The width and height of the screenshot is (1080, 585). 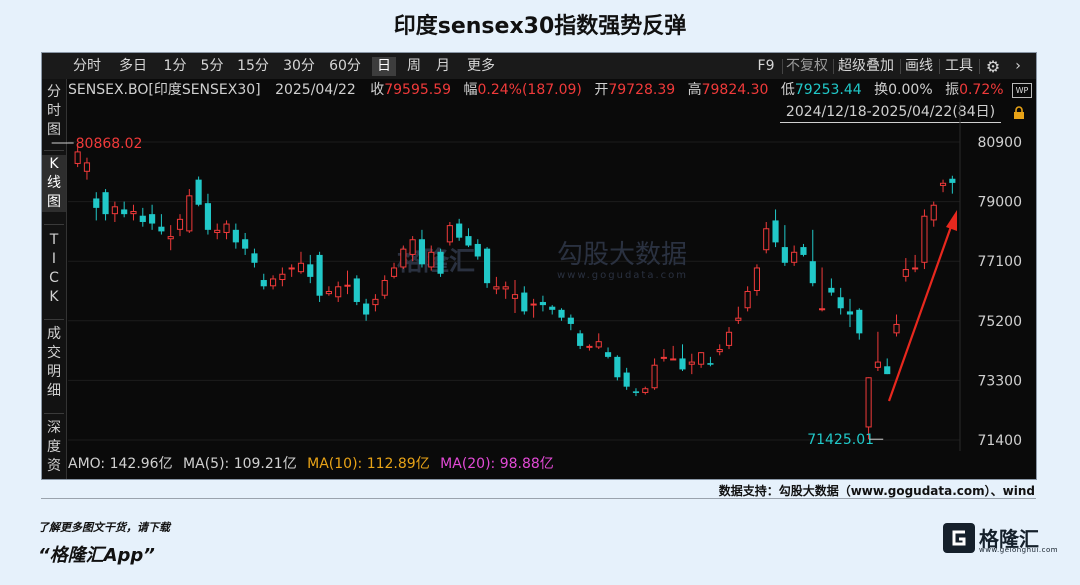 What do you see at coordinates (766, 66) in the screenshot?
I see `f9-button: F9` at bounding box center [766, 66].